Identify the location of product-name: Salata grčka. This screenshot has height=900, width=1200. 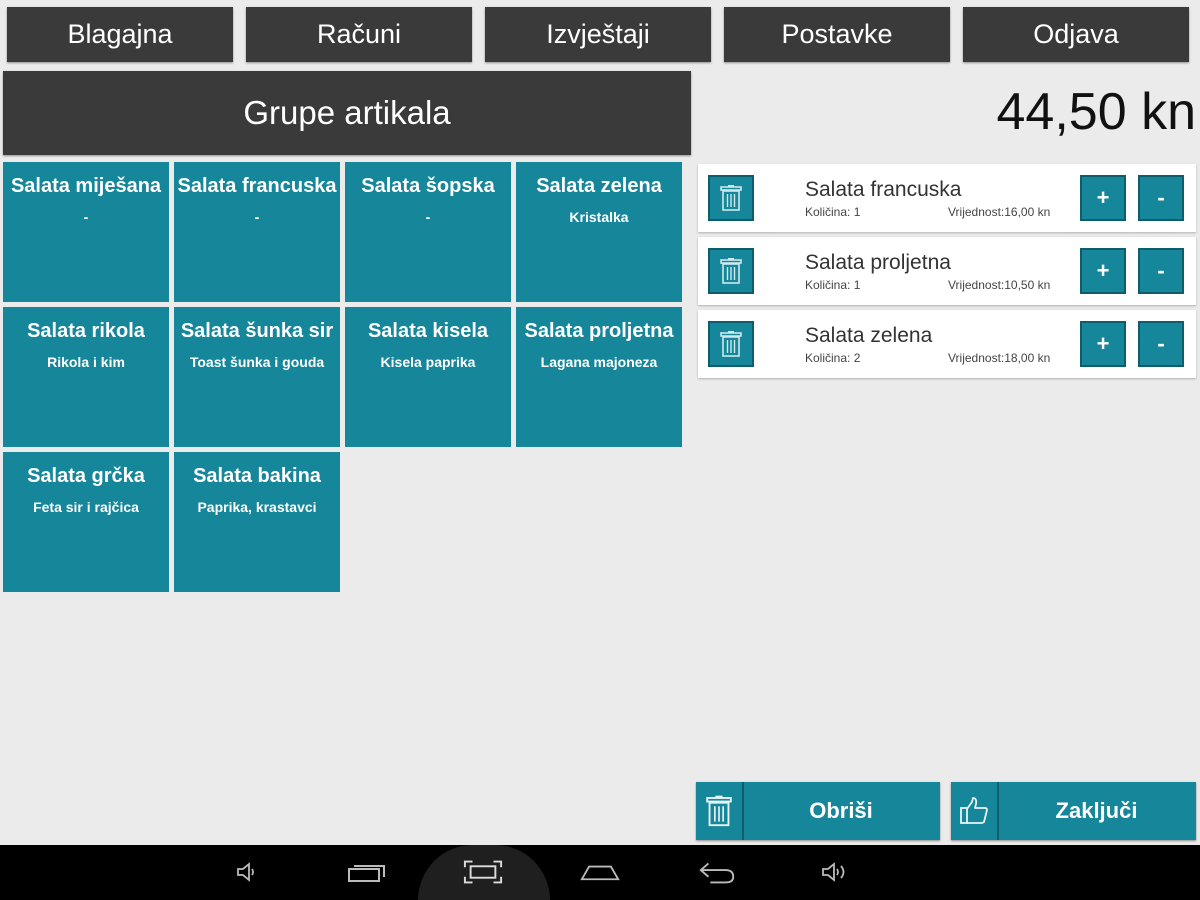
(86, 476).